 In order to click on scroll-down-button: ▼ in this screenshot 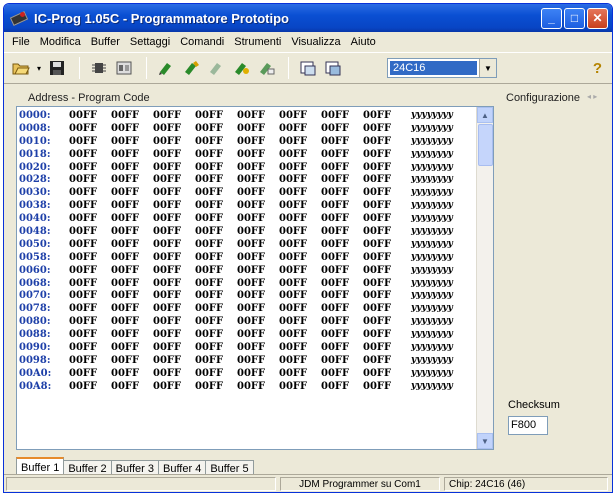, I will do `click(485, 441)`.